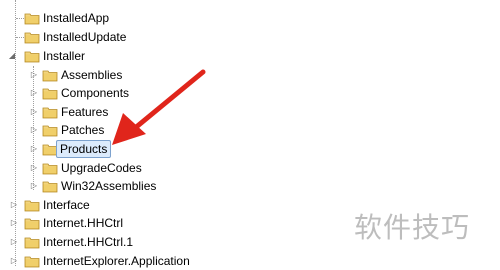  What do you see at coordinates (412, 227) in the screenshot?
I see `watermark-text: 软件技巧` at bounding box center [412, 227].